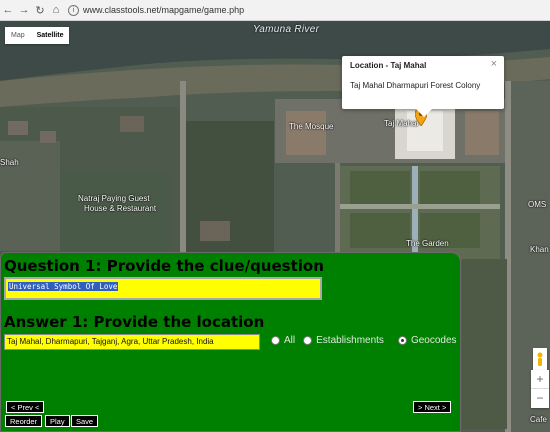 This screenshot has height=432, width=550. I want to click on address-bar: i www.classtools.net/mapgame/game.php, so click(156, 10).